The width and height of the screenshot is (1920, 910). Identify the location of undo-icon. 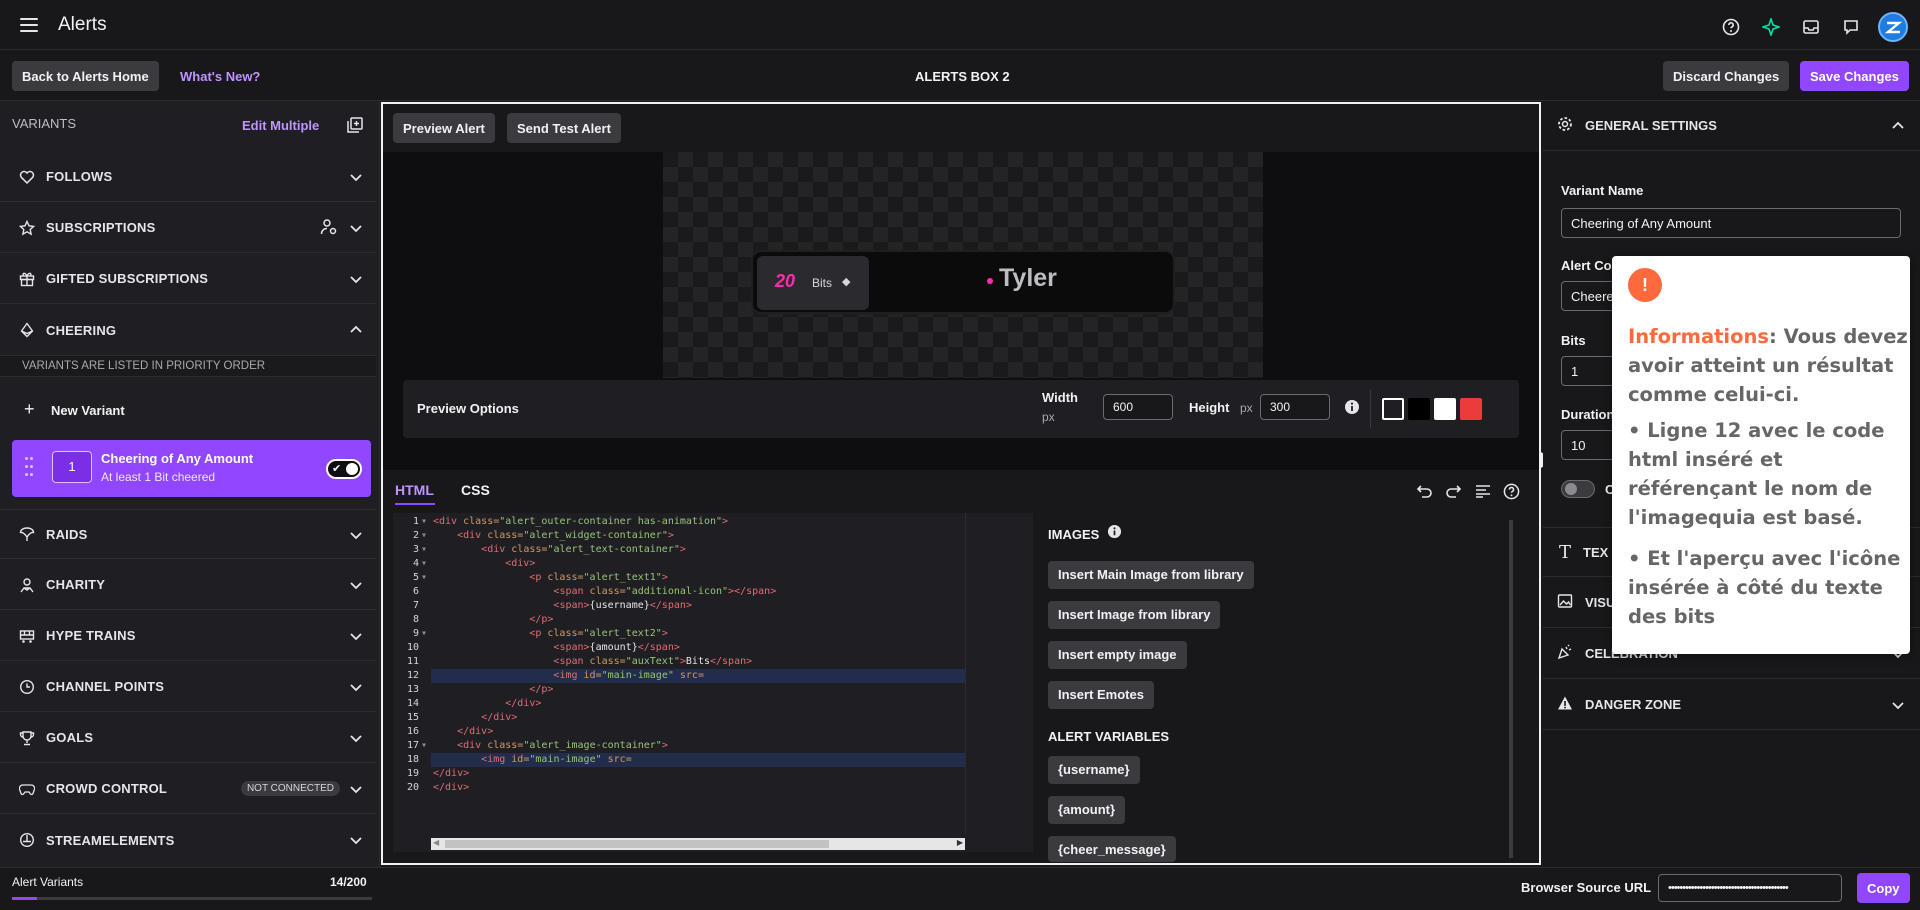
(1424, 492).